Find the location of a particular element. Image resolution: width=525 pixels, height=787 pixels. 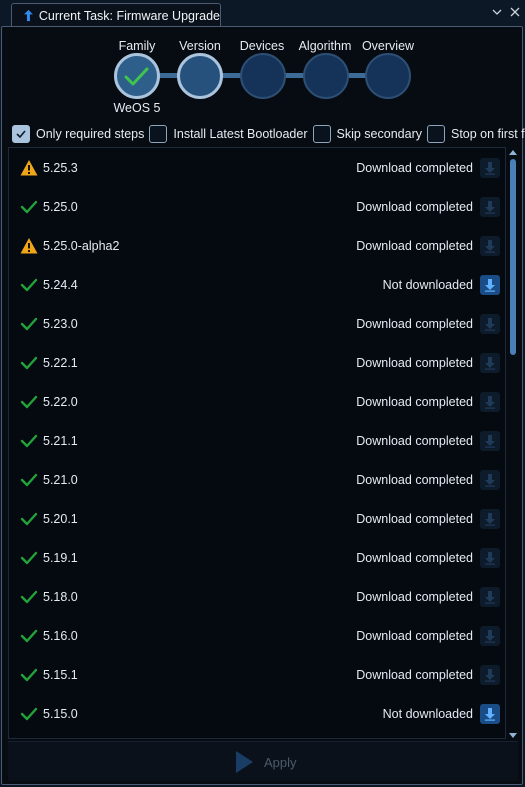

version-row: 5.20.1 Download completed is located at coordinates (257, 519).